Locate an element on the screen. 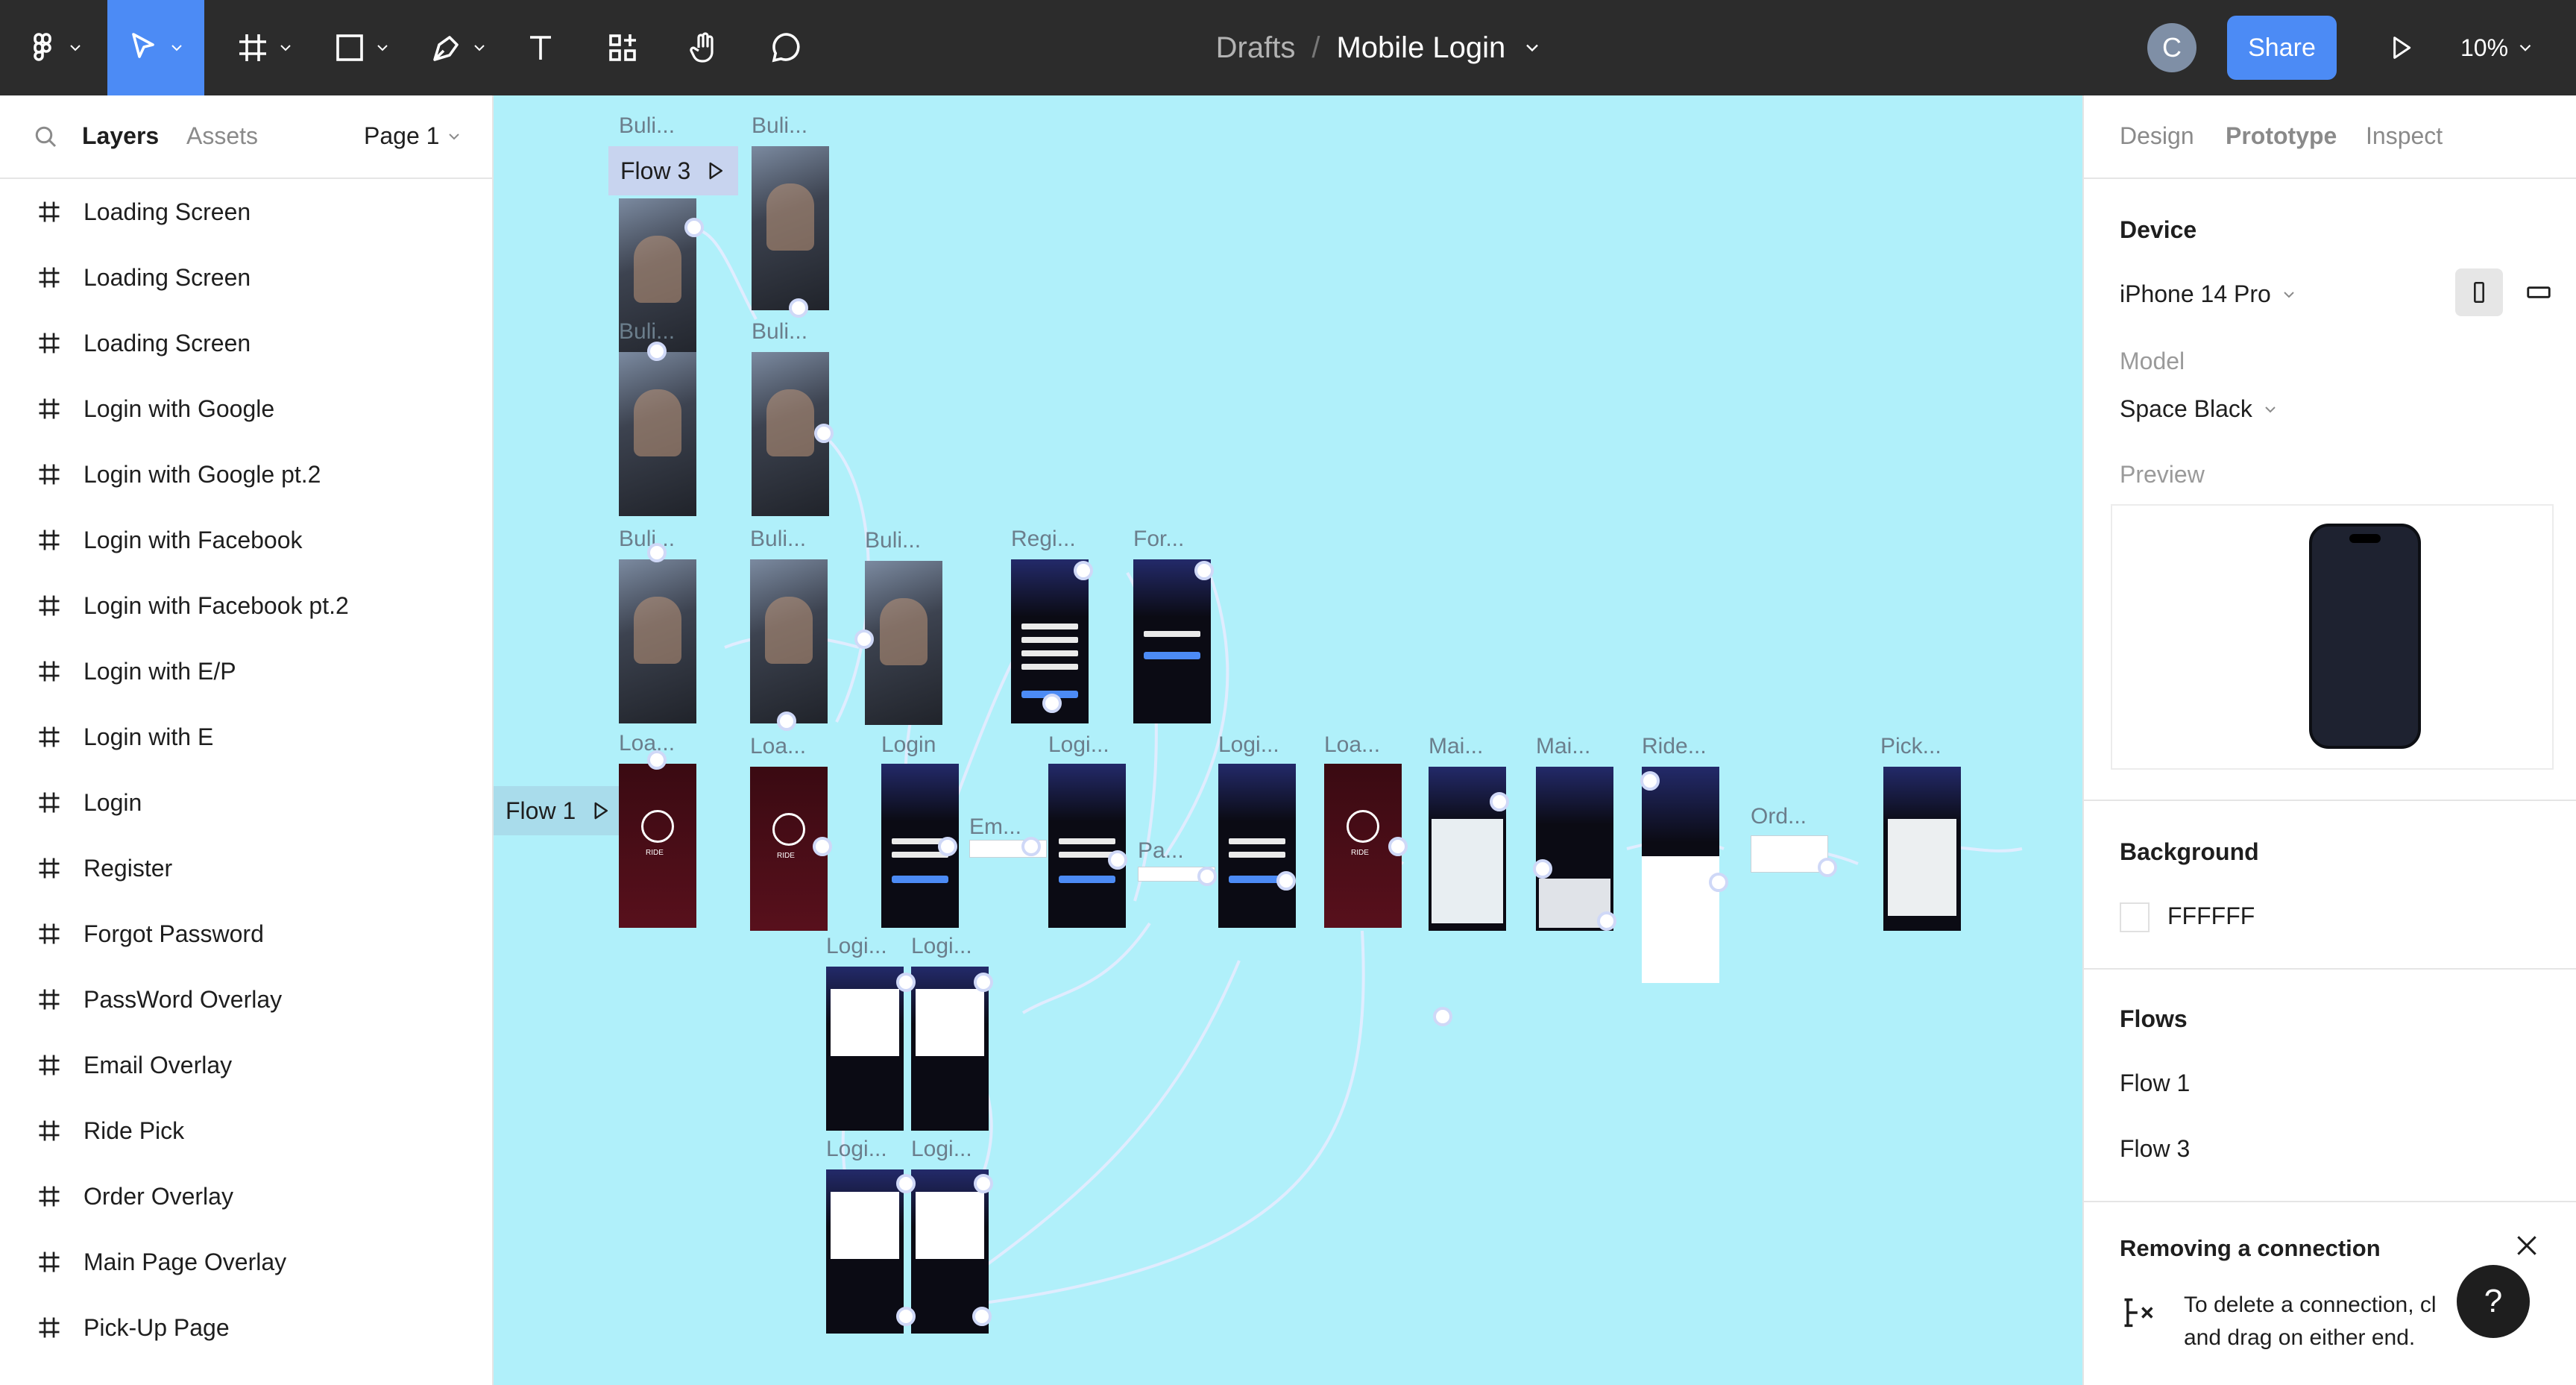  search-icon is located at coordinates (46, 137).